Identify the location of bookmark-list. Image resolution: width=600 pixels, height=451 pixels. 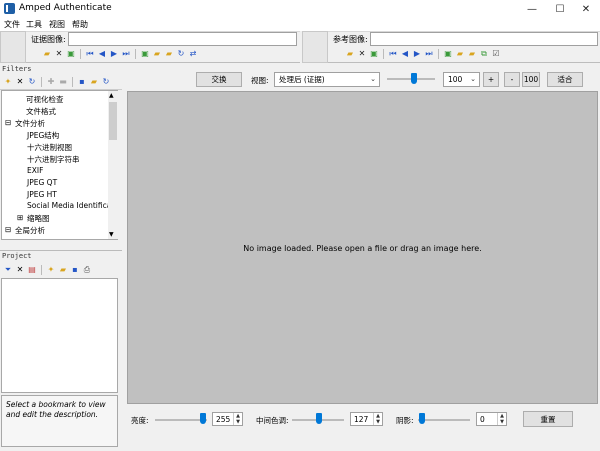
(59, 335).